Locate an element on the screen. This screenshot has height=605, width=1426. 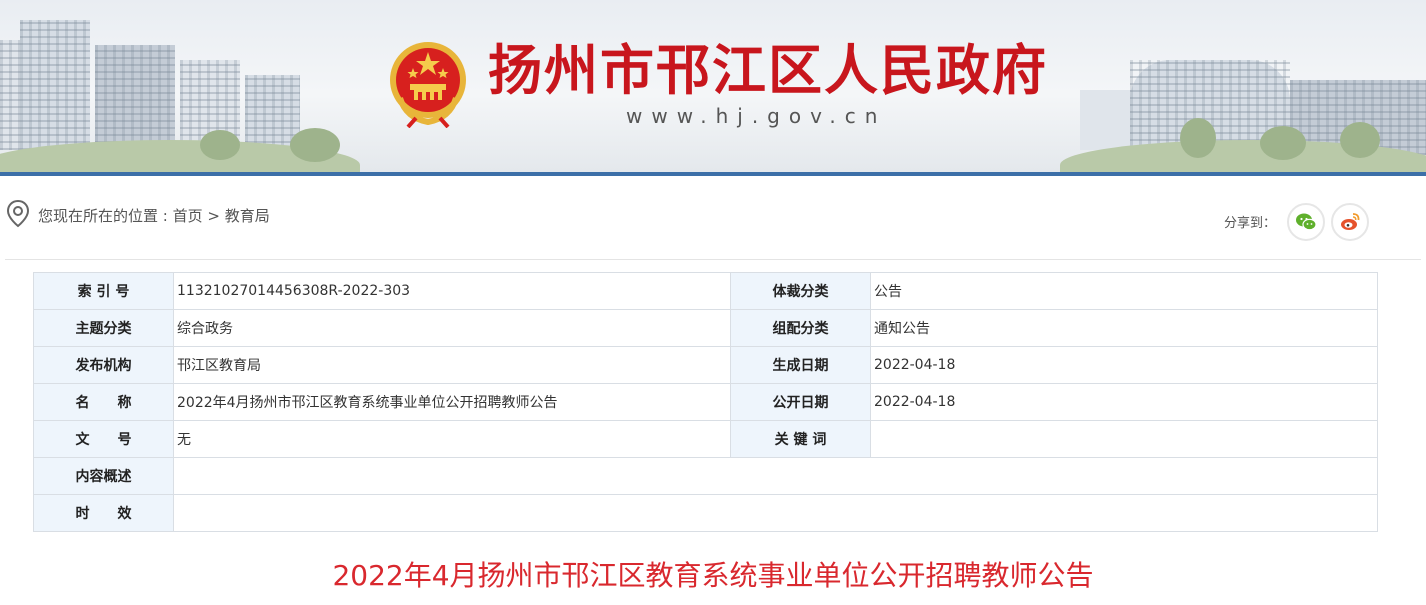
share-wechat-button is located at coordinates (1306, 222).